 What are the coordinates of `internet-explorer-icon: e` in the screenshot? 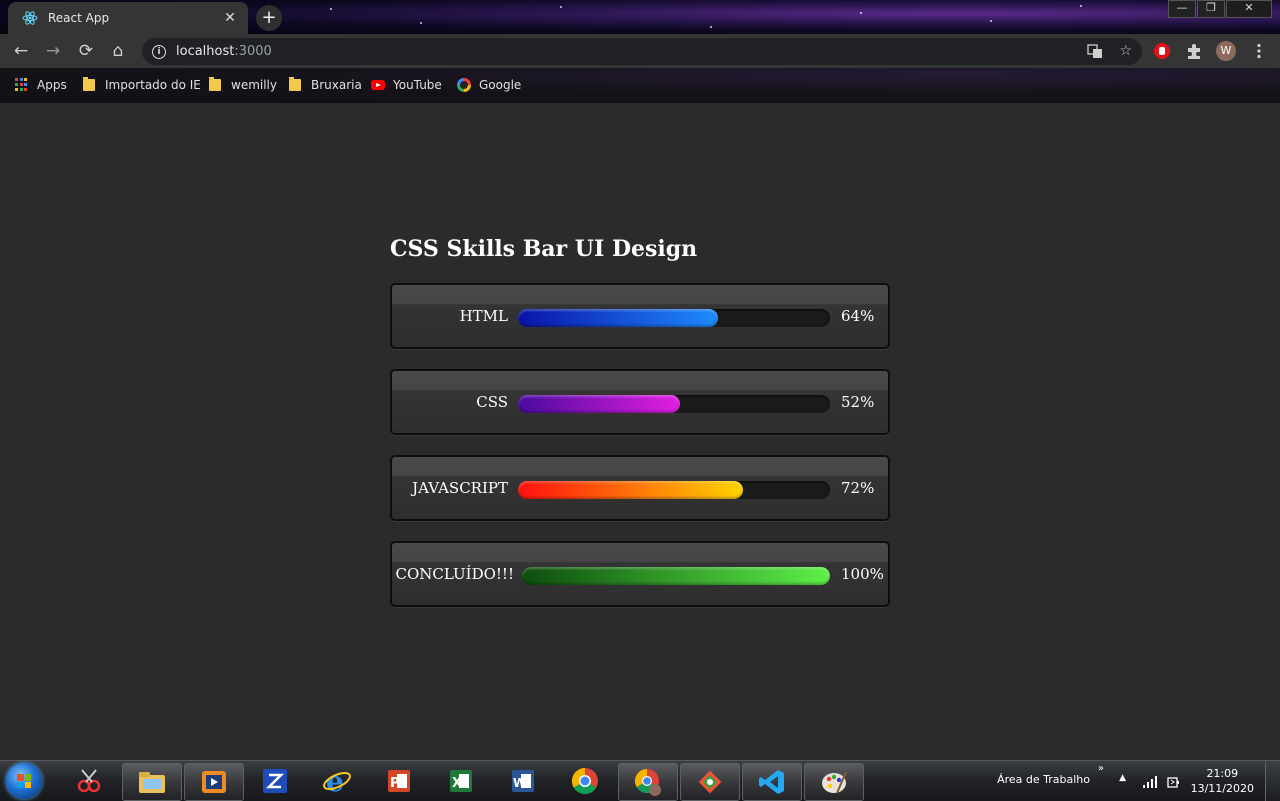 It's located at (337, 781).